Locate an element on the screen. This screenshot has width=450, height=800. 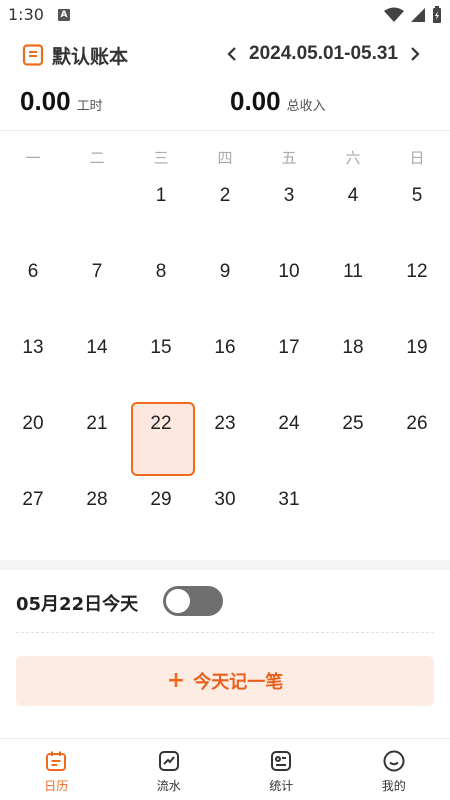
day-number: 9 is located at coordinates (225, 271).